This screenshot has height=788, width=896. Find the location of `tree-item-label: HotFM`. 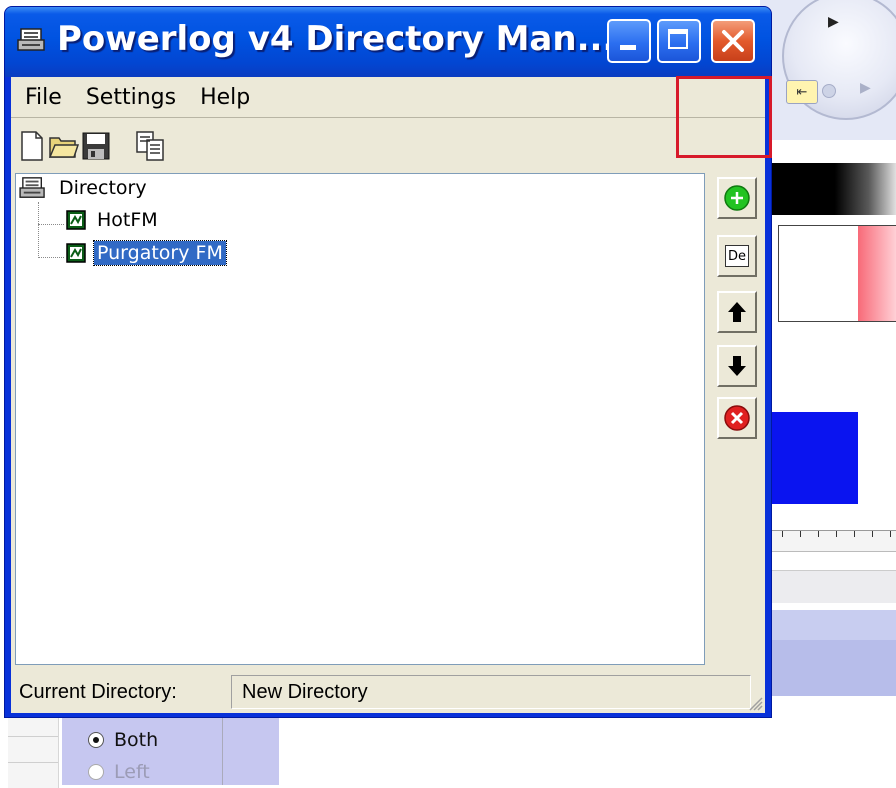

tree-item-label: HotFM is located at coordinates (127, 220).